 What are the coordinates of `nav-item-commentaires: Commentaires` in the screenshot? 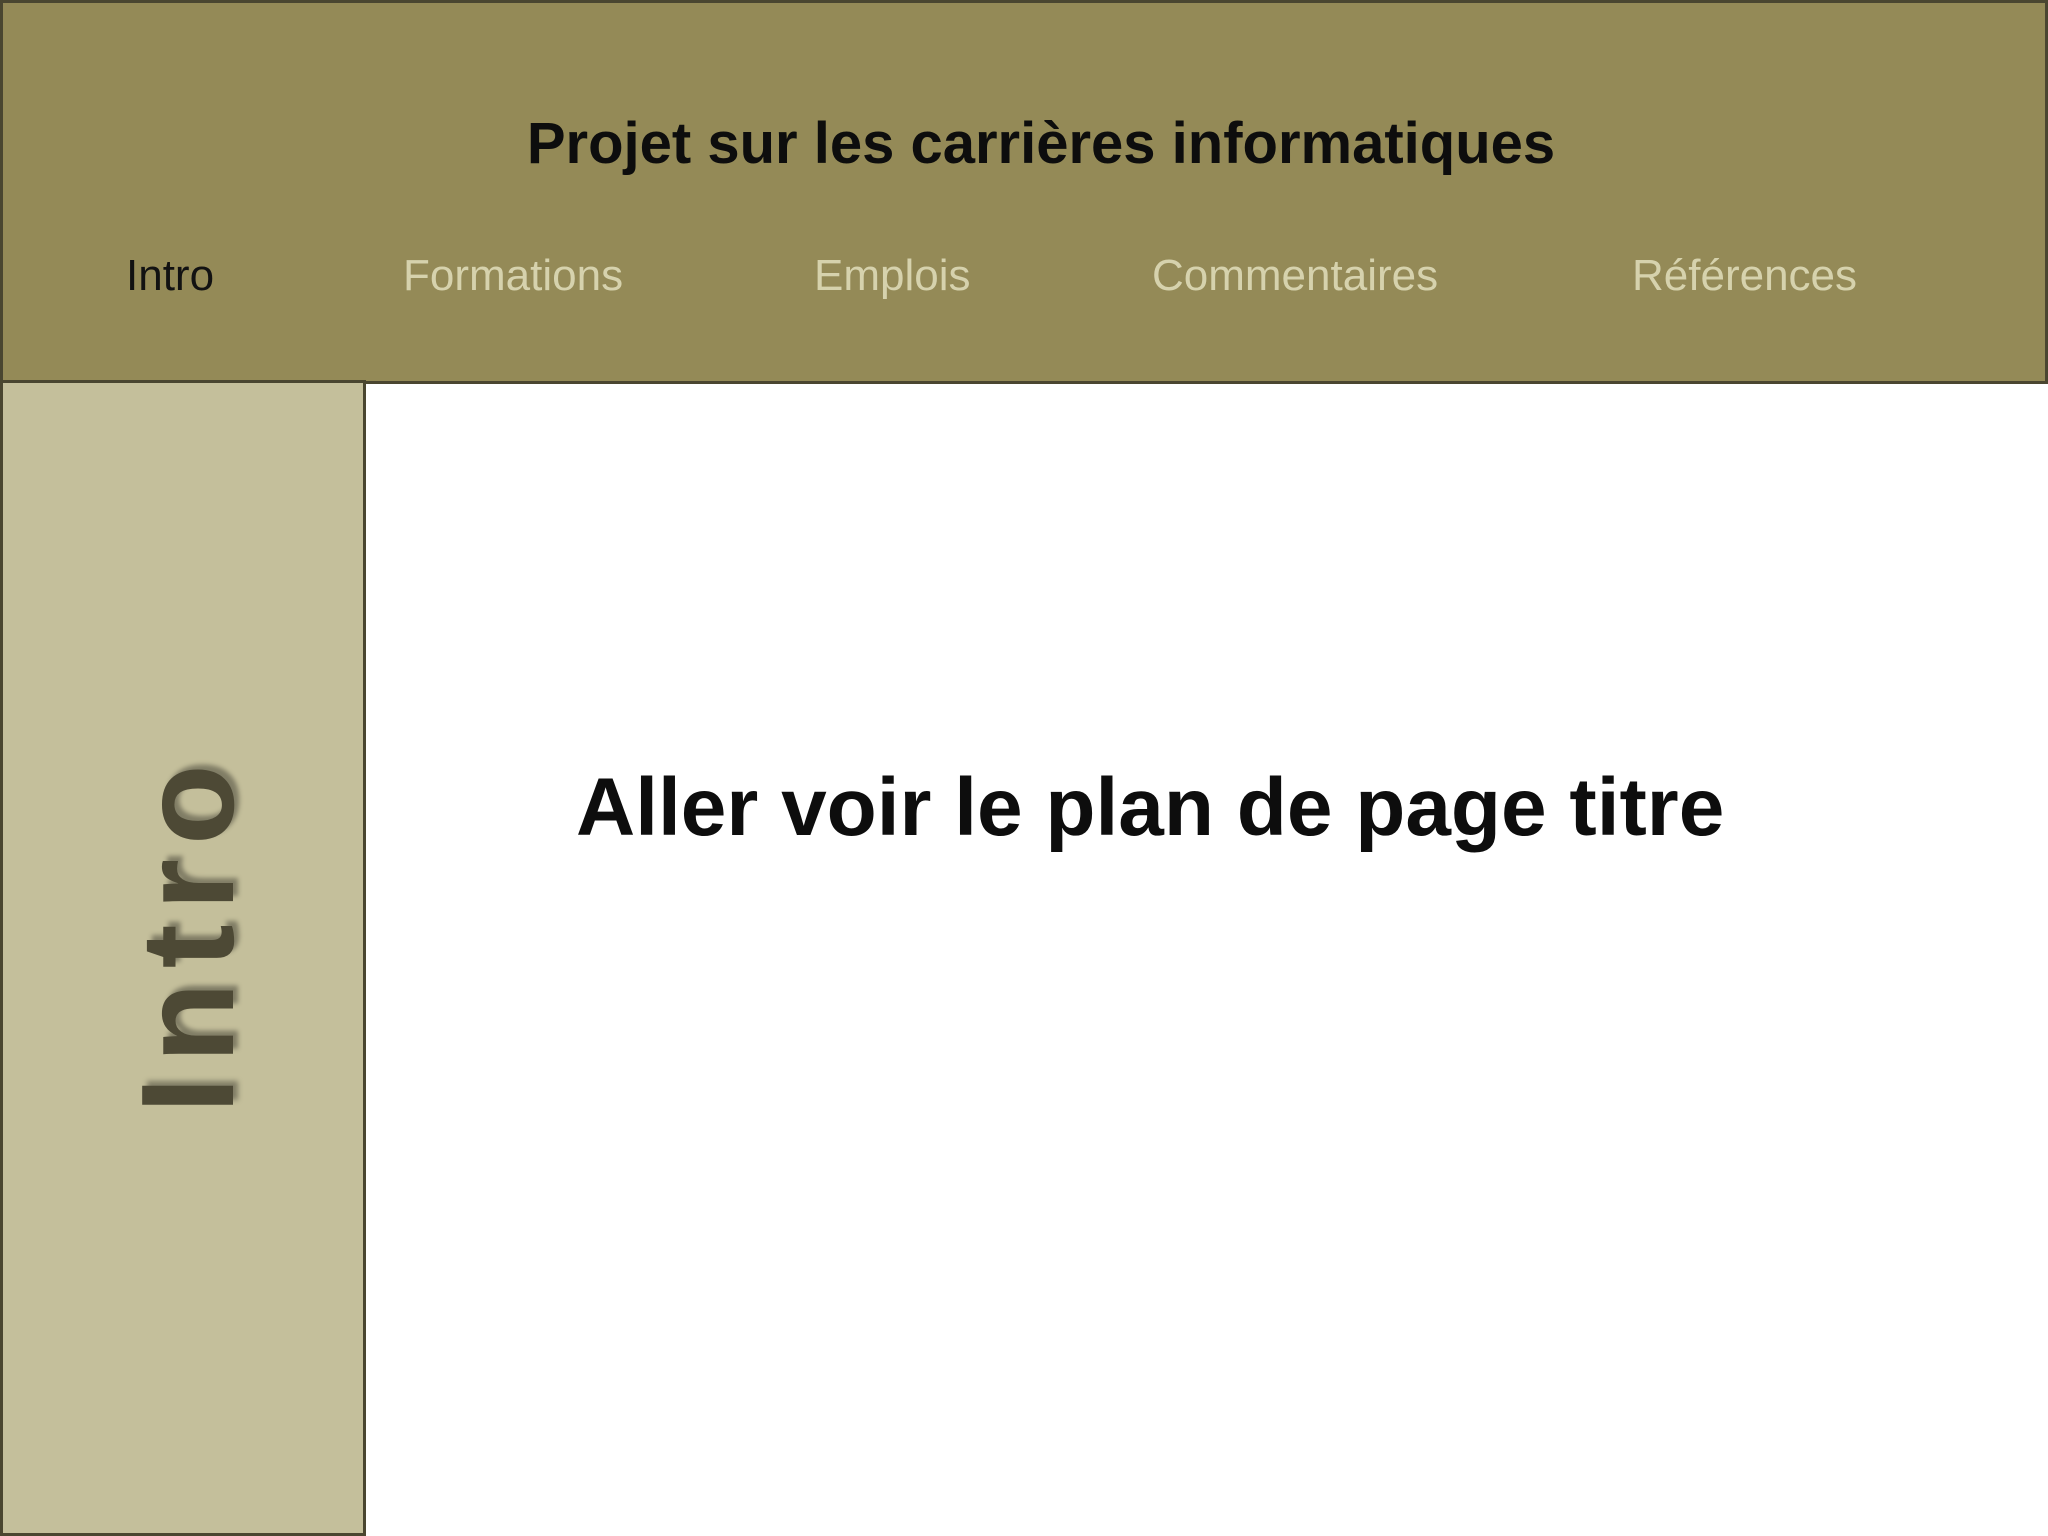 It's located at (1295, 276).